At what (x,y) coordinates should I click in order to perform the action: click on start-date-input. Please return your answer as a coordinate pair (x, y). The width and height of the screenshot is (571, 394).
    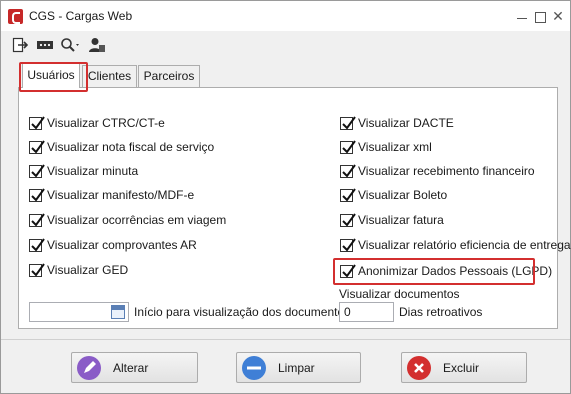
    Looking at the image, I should click on (79, 312).